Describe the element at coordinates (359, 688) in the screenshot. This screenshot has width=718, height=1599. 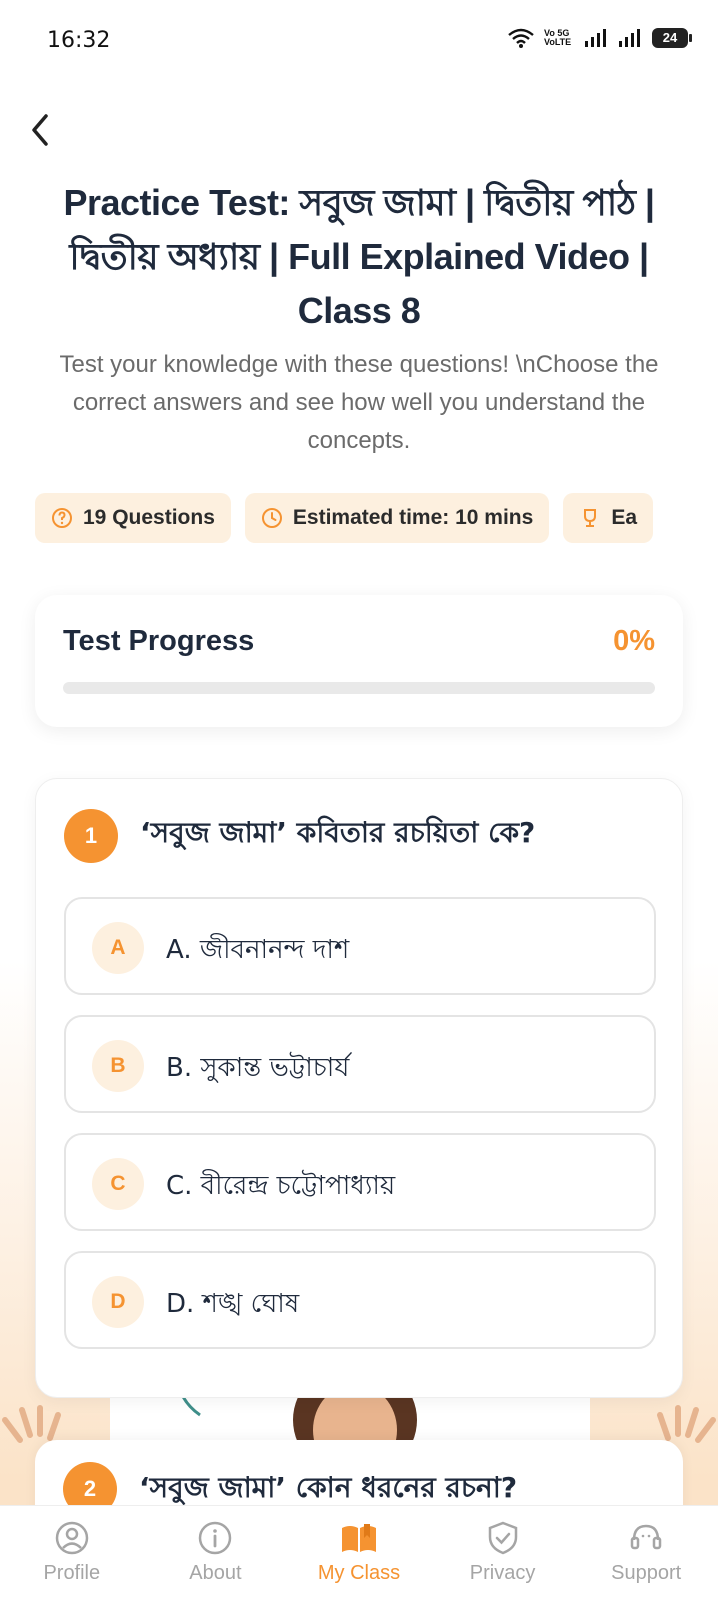
I see `progress-bar` at that location.